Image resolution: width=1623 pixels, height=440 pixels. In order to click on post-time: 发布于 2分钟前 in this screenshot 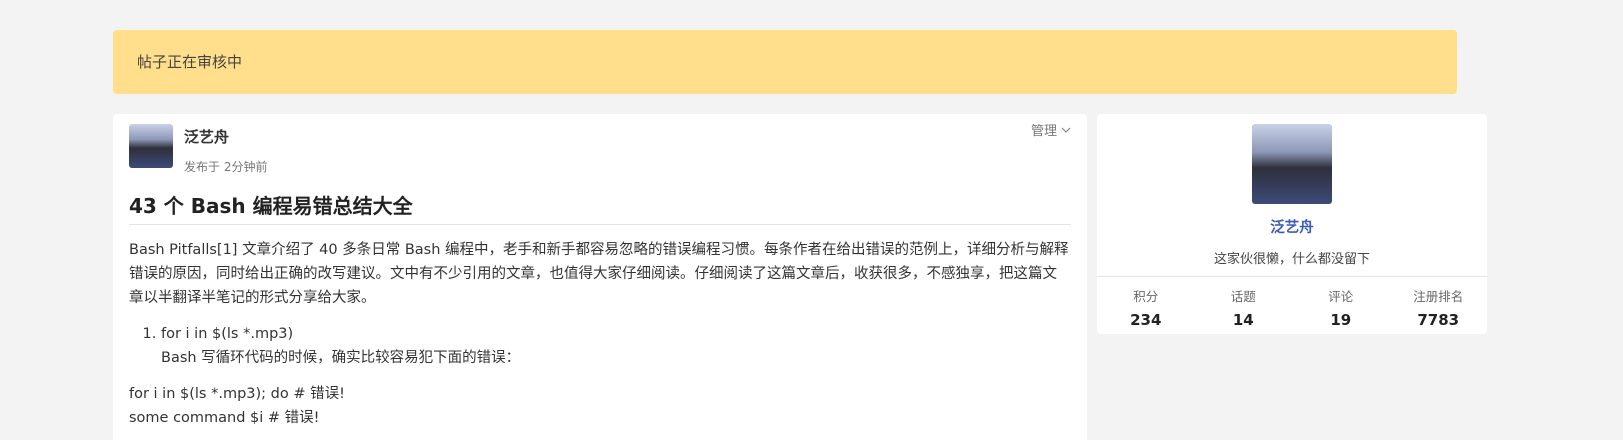, I will do `click(226, 167)`.